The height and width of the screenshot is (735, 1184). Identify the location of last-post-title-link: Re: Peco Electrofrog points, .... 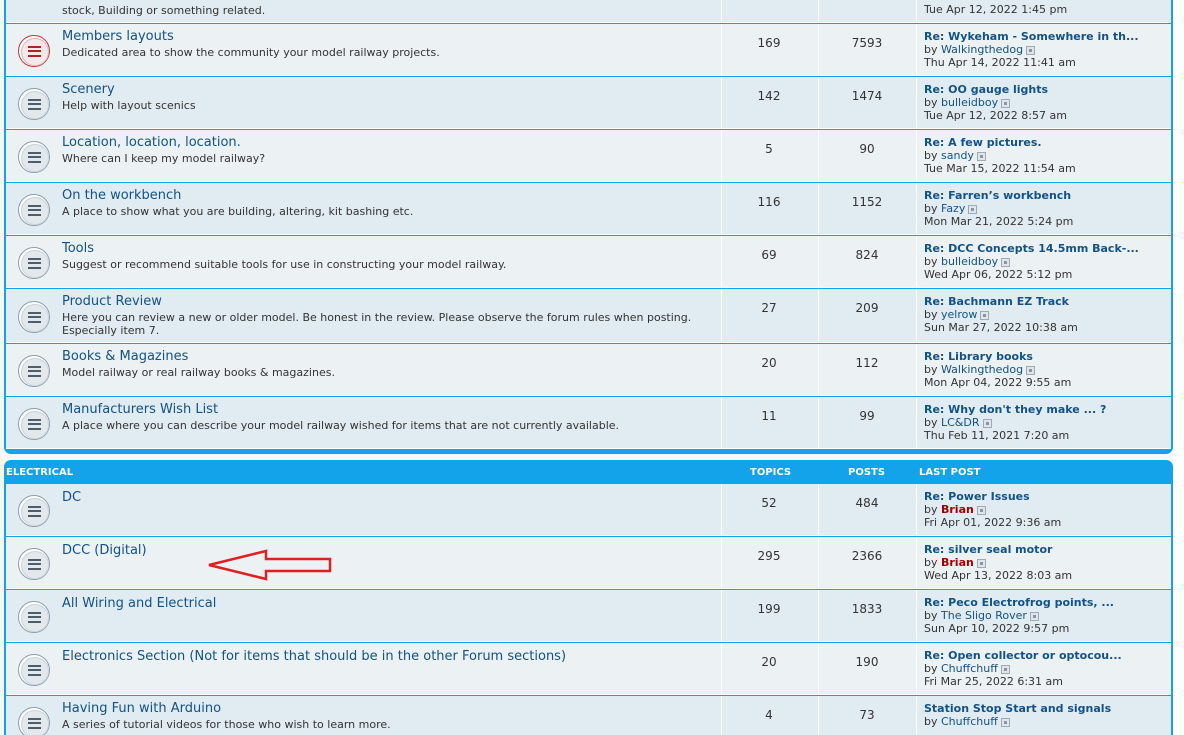
(1044, 602).